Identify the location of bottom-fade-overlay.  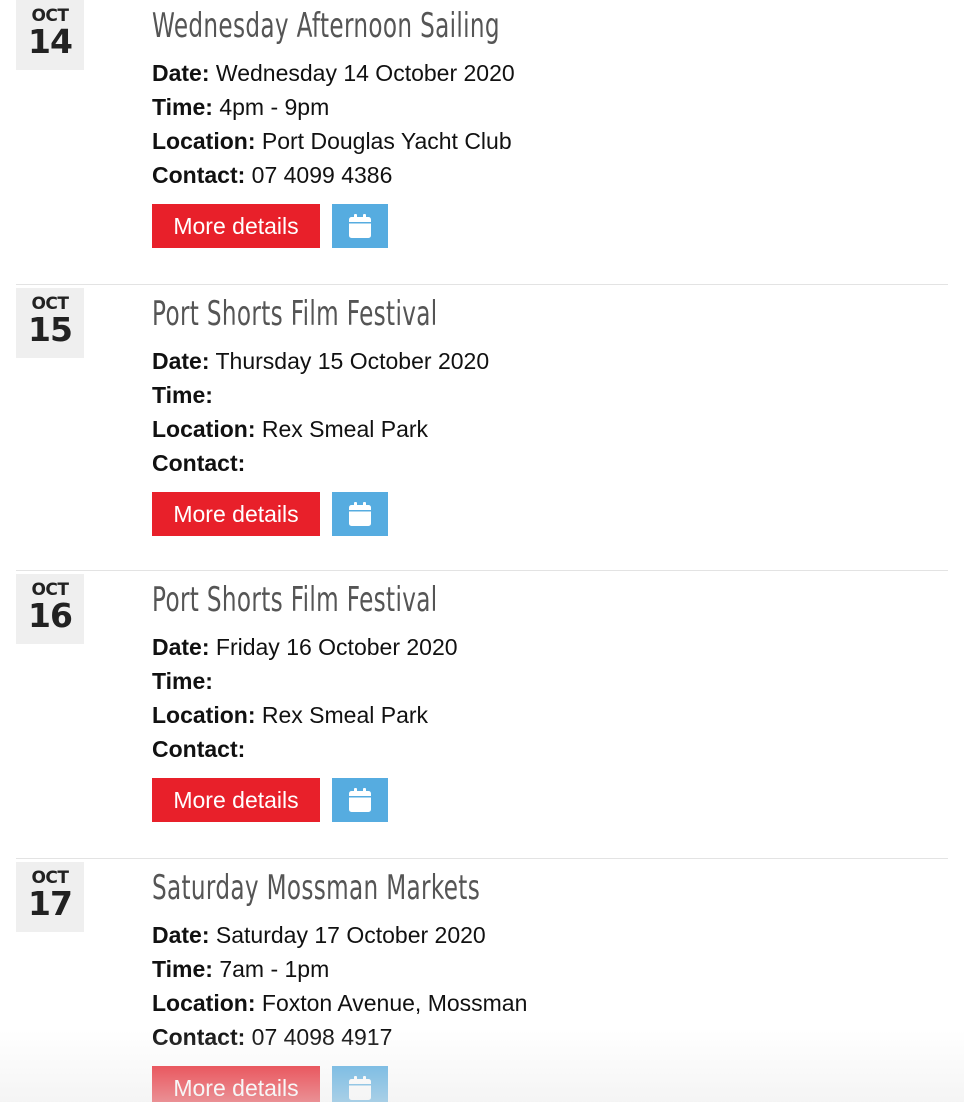
(482, 1066).